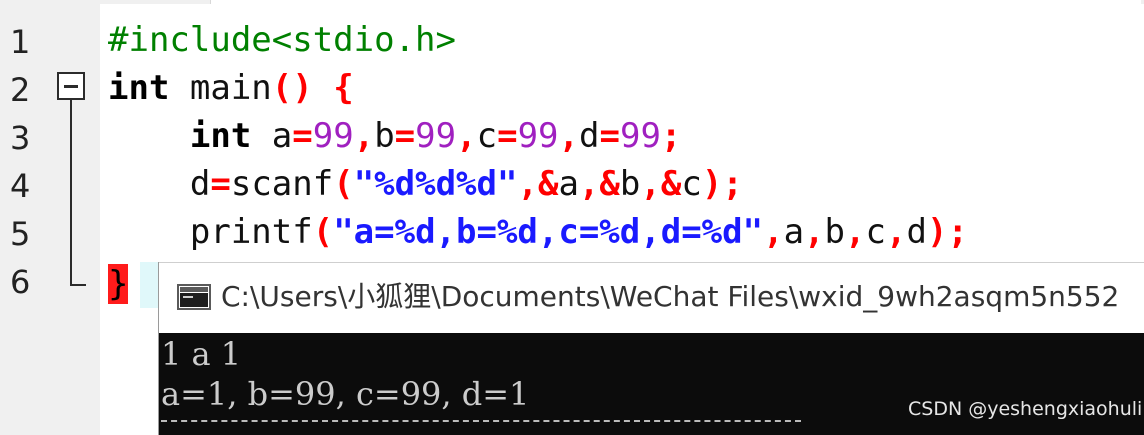 This screenshot has height=435, width=1144. Describe the element at coordinates (50, 219) in the screenshot. I see `line-number-gutter: 1 2 3 4 5 6` at that location.